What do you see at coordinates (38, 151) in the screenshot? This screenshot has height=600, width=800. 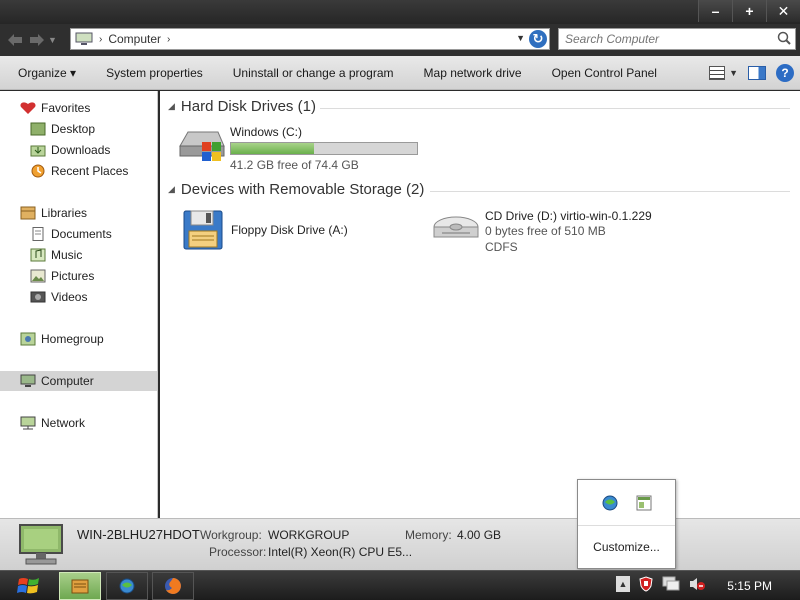 I see `downloads-folder-icon` at bounding box center [38, 151].